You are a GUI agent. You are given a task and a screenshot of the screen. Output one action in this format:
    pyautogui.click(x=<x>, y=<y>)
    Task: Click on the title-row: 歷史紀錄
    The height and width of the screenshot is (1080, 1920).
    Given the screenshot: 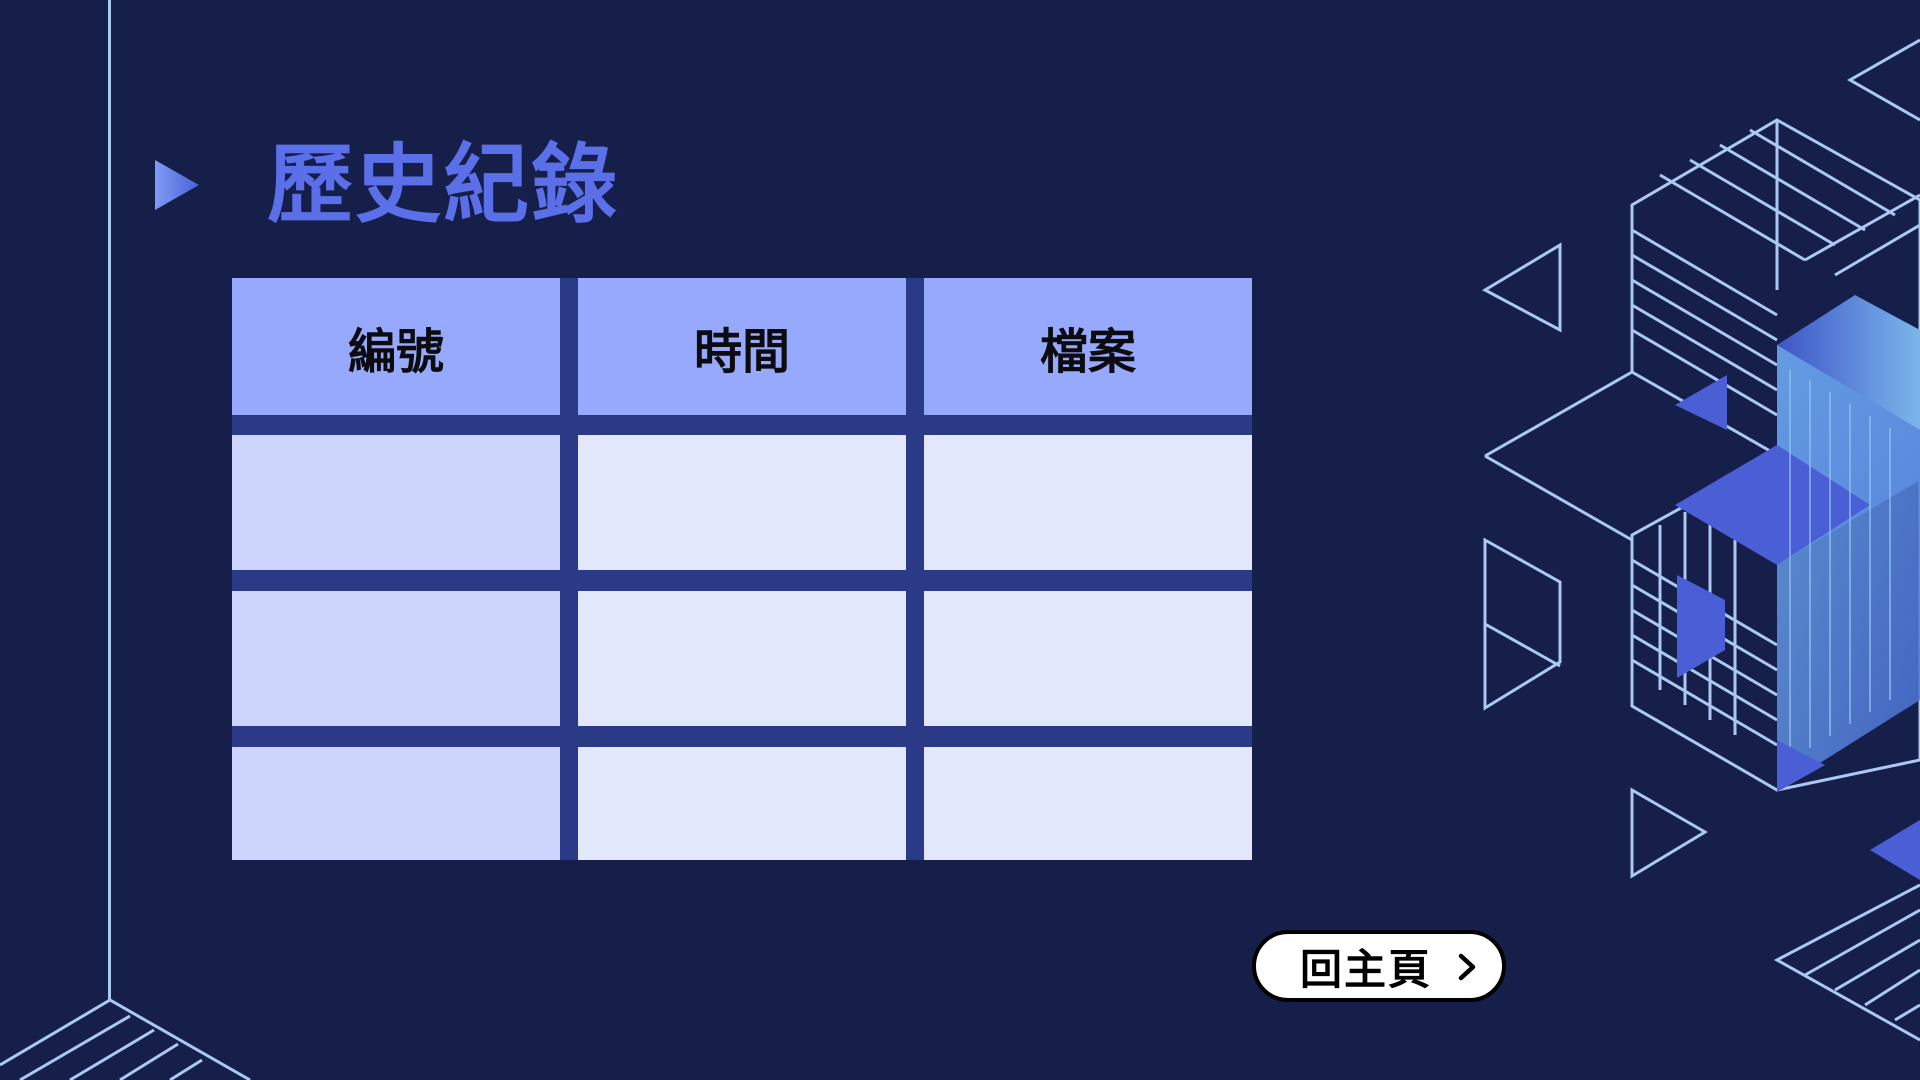 What is the action you would take?
    pyautogui.click(x=387, y=185)
    